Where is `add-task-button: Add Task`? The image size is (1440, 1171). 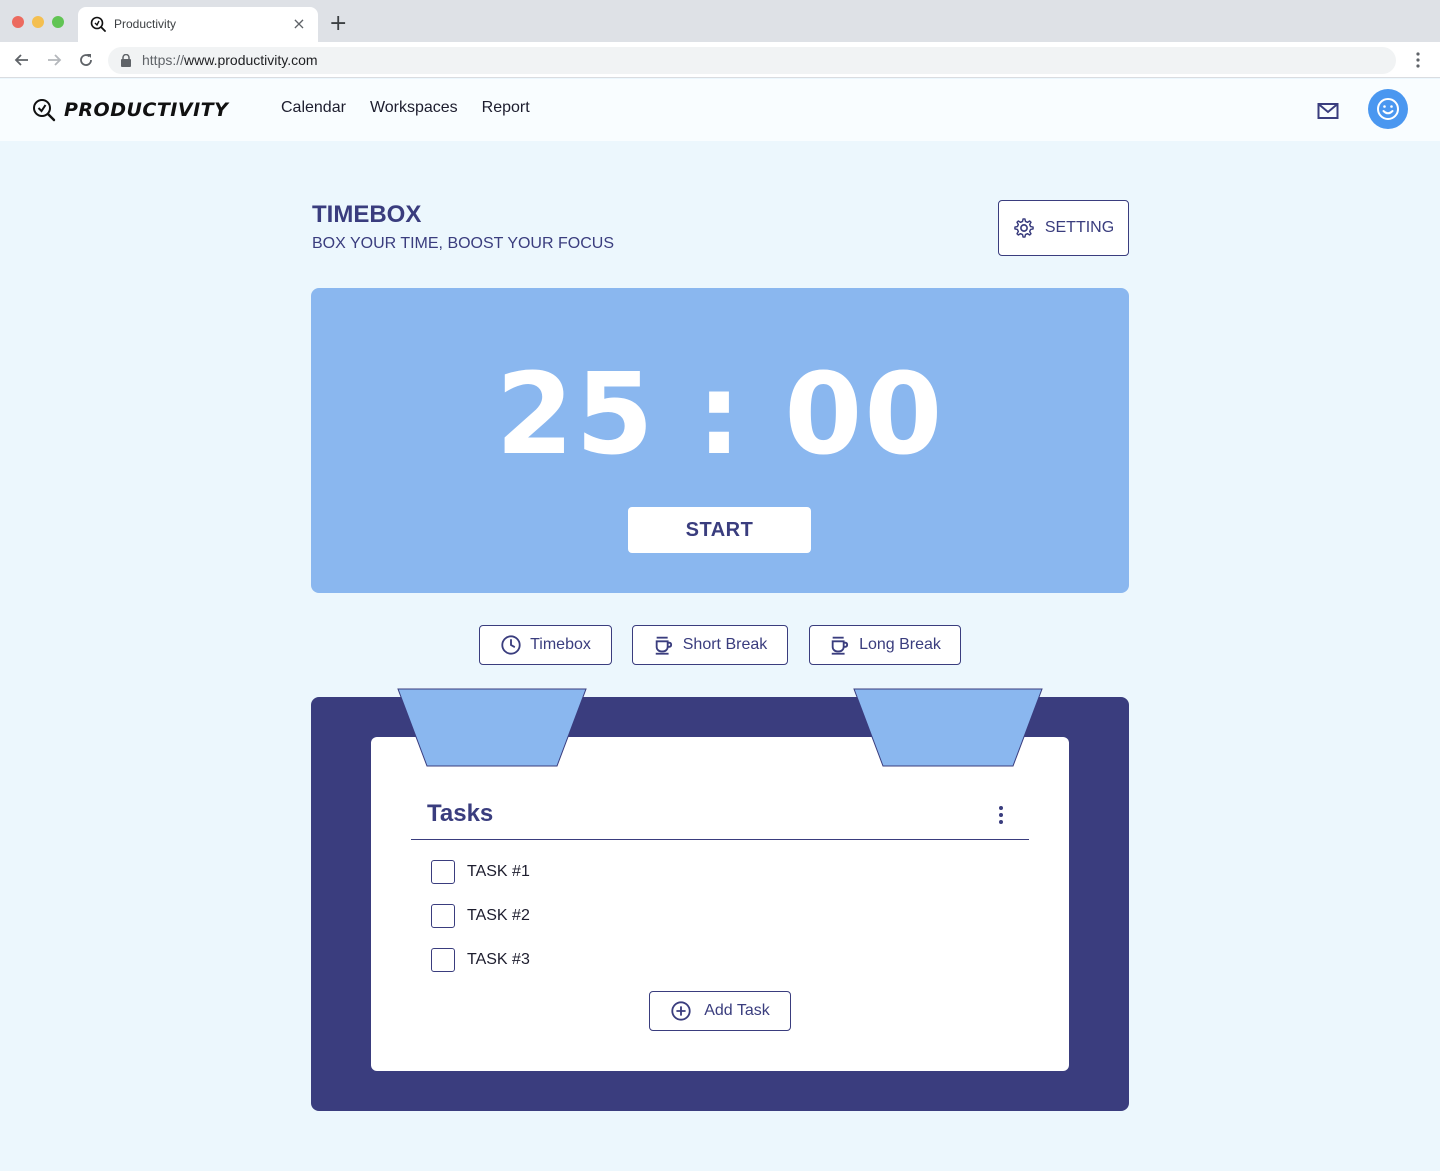
add-task-button: Add Task is located at coordinates (720, 1011).